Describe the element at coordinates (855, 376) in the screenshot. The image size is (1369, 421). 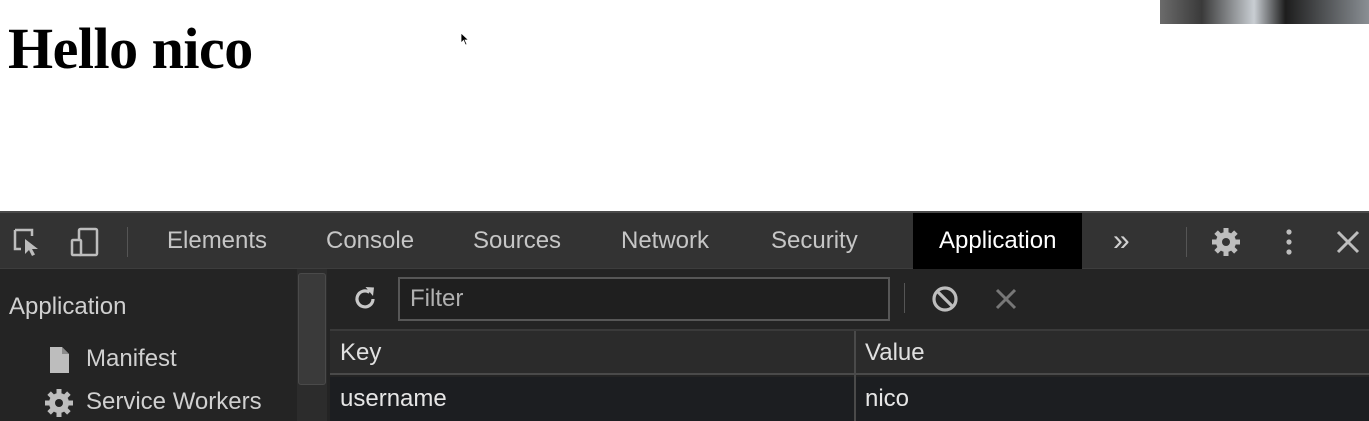
I see `column-divider` at that location.